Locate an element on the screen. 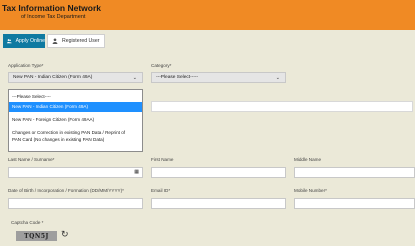 The image size is (415, 246). email-input is located at coordinates (218, 203).